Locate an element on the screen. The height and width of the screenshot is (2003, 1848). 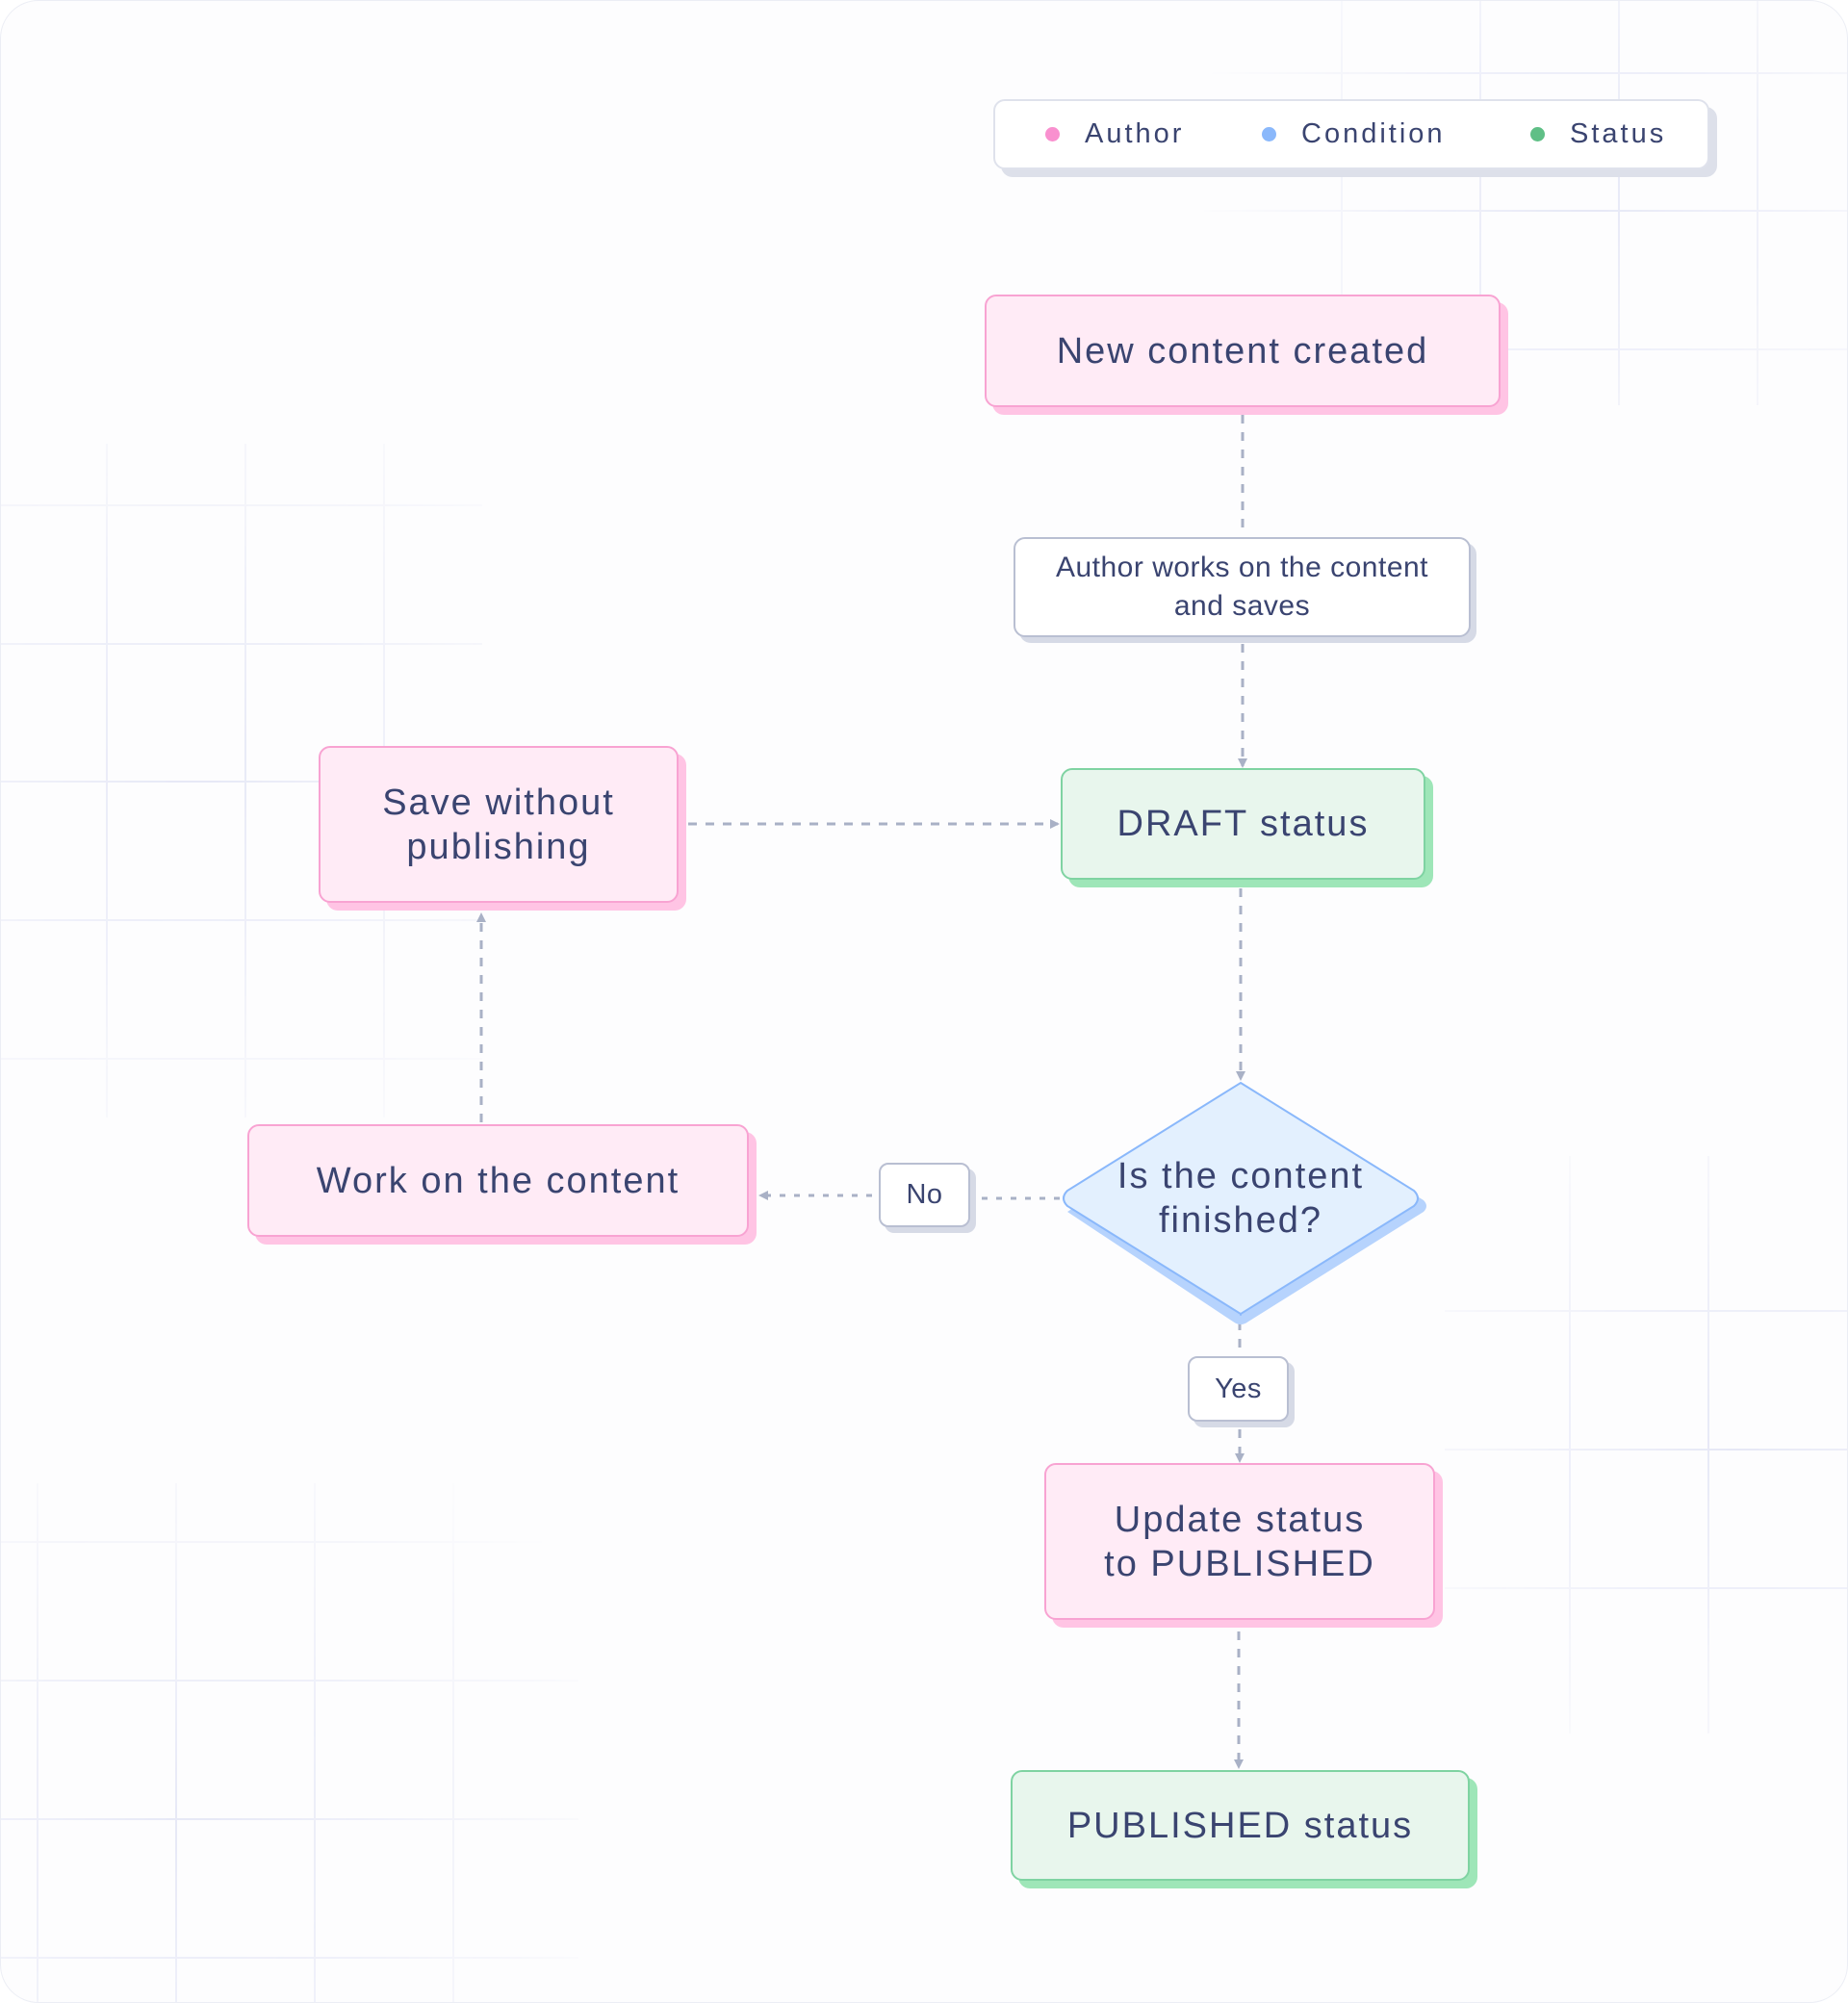
legend-label: Author is located at coordinates (1135, 133).